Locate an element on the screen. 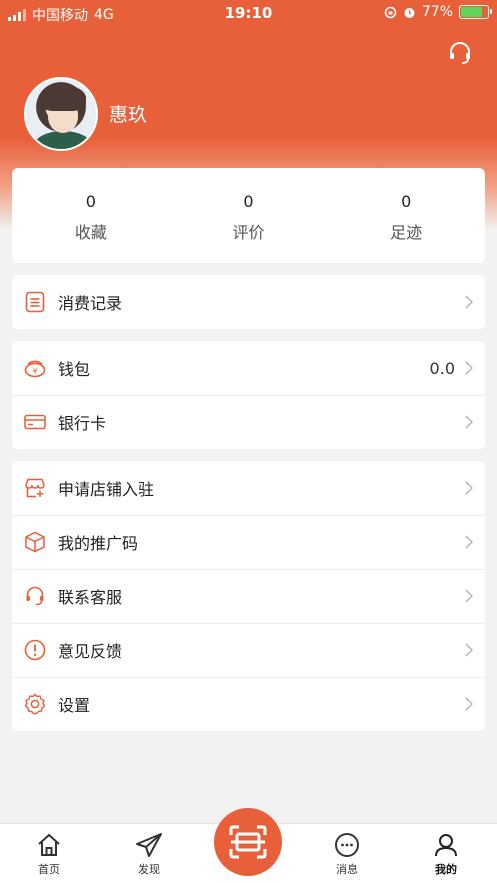  wallet-icon: ¥ is located at coordinates (35, 368).